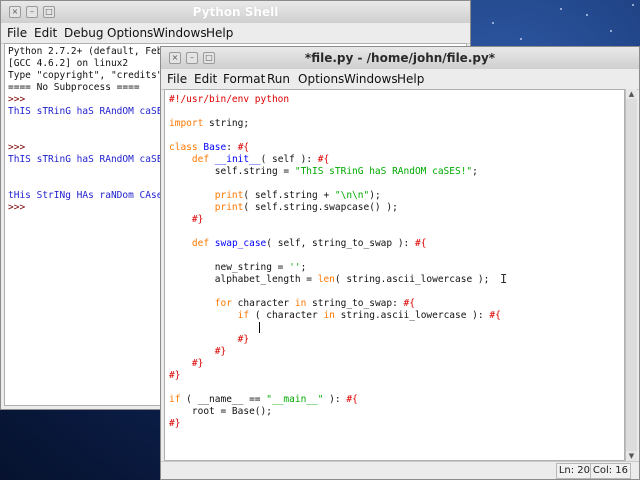 This screenshot has height=480, width=640. What do you see at coordinates (412, 279) in the screenshot?
I see `code-token: ( string.ascii_lowercase );` at bounding box center [412, 279].